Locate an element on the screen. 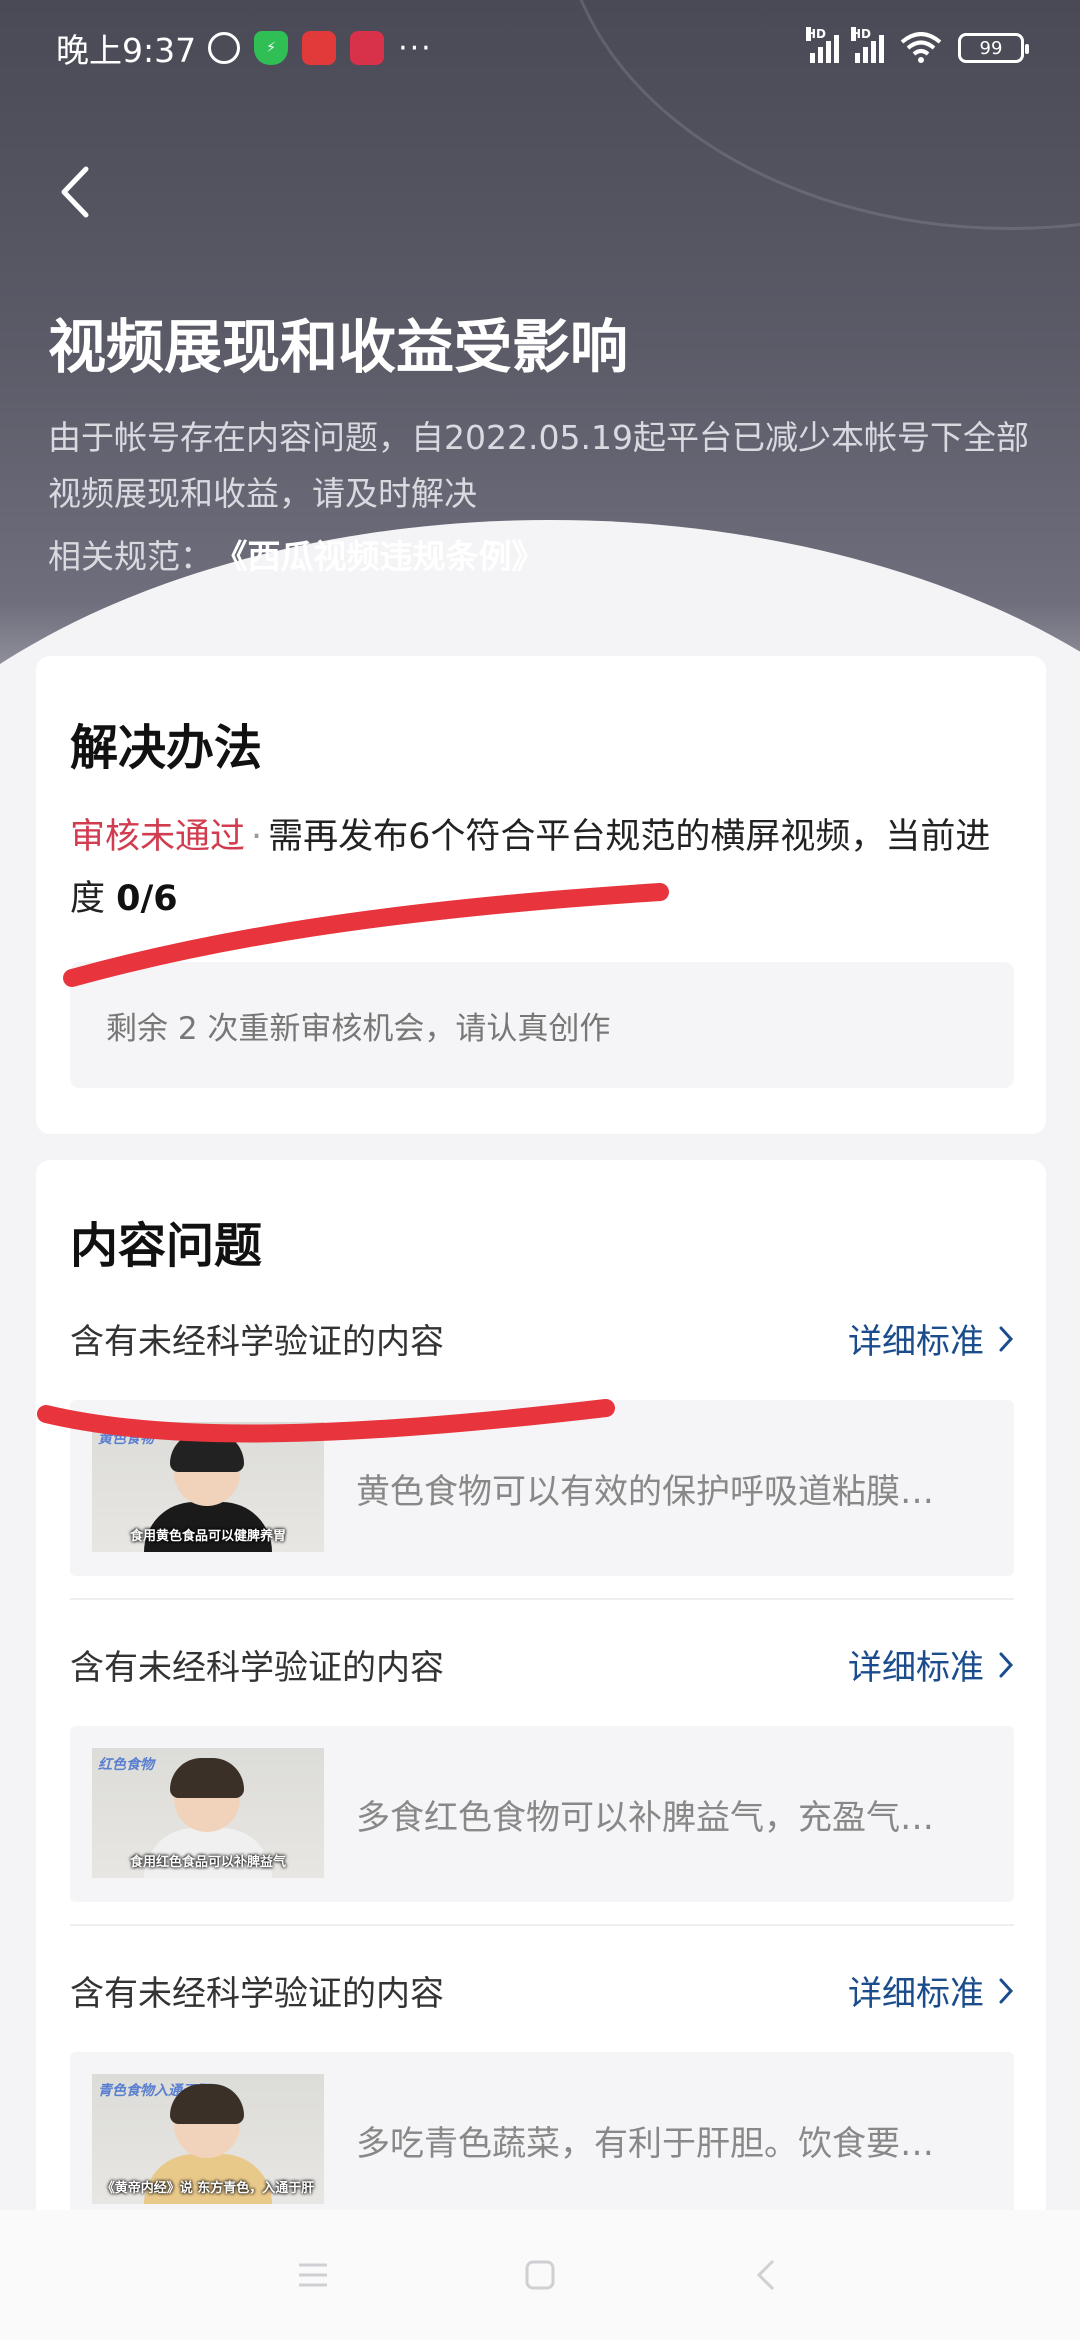  video-thumbnail: 红色食物 食用红色食品可以补脾益气 is located at coordinates (208, 1813).